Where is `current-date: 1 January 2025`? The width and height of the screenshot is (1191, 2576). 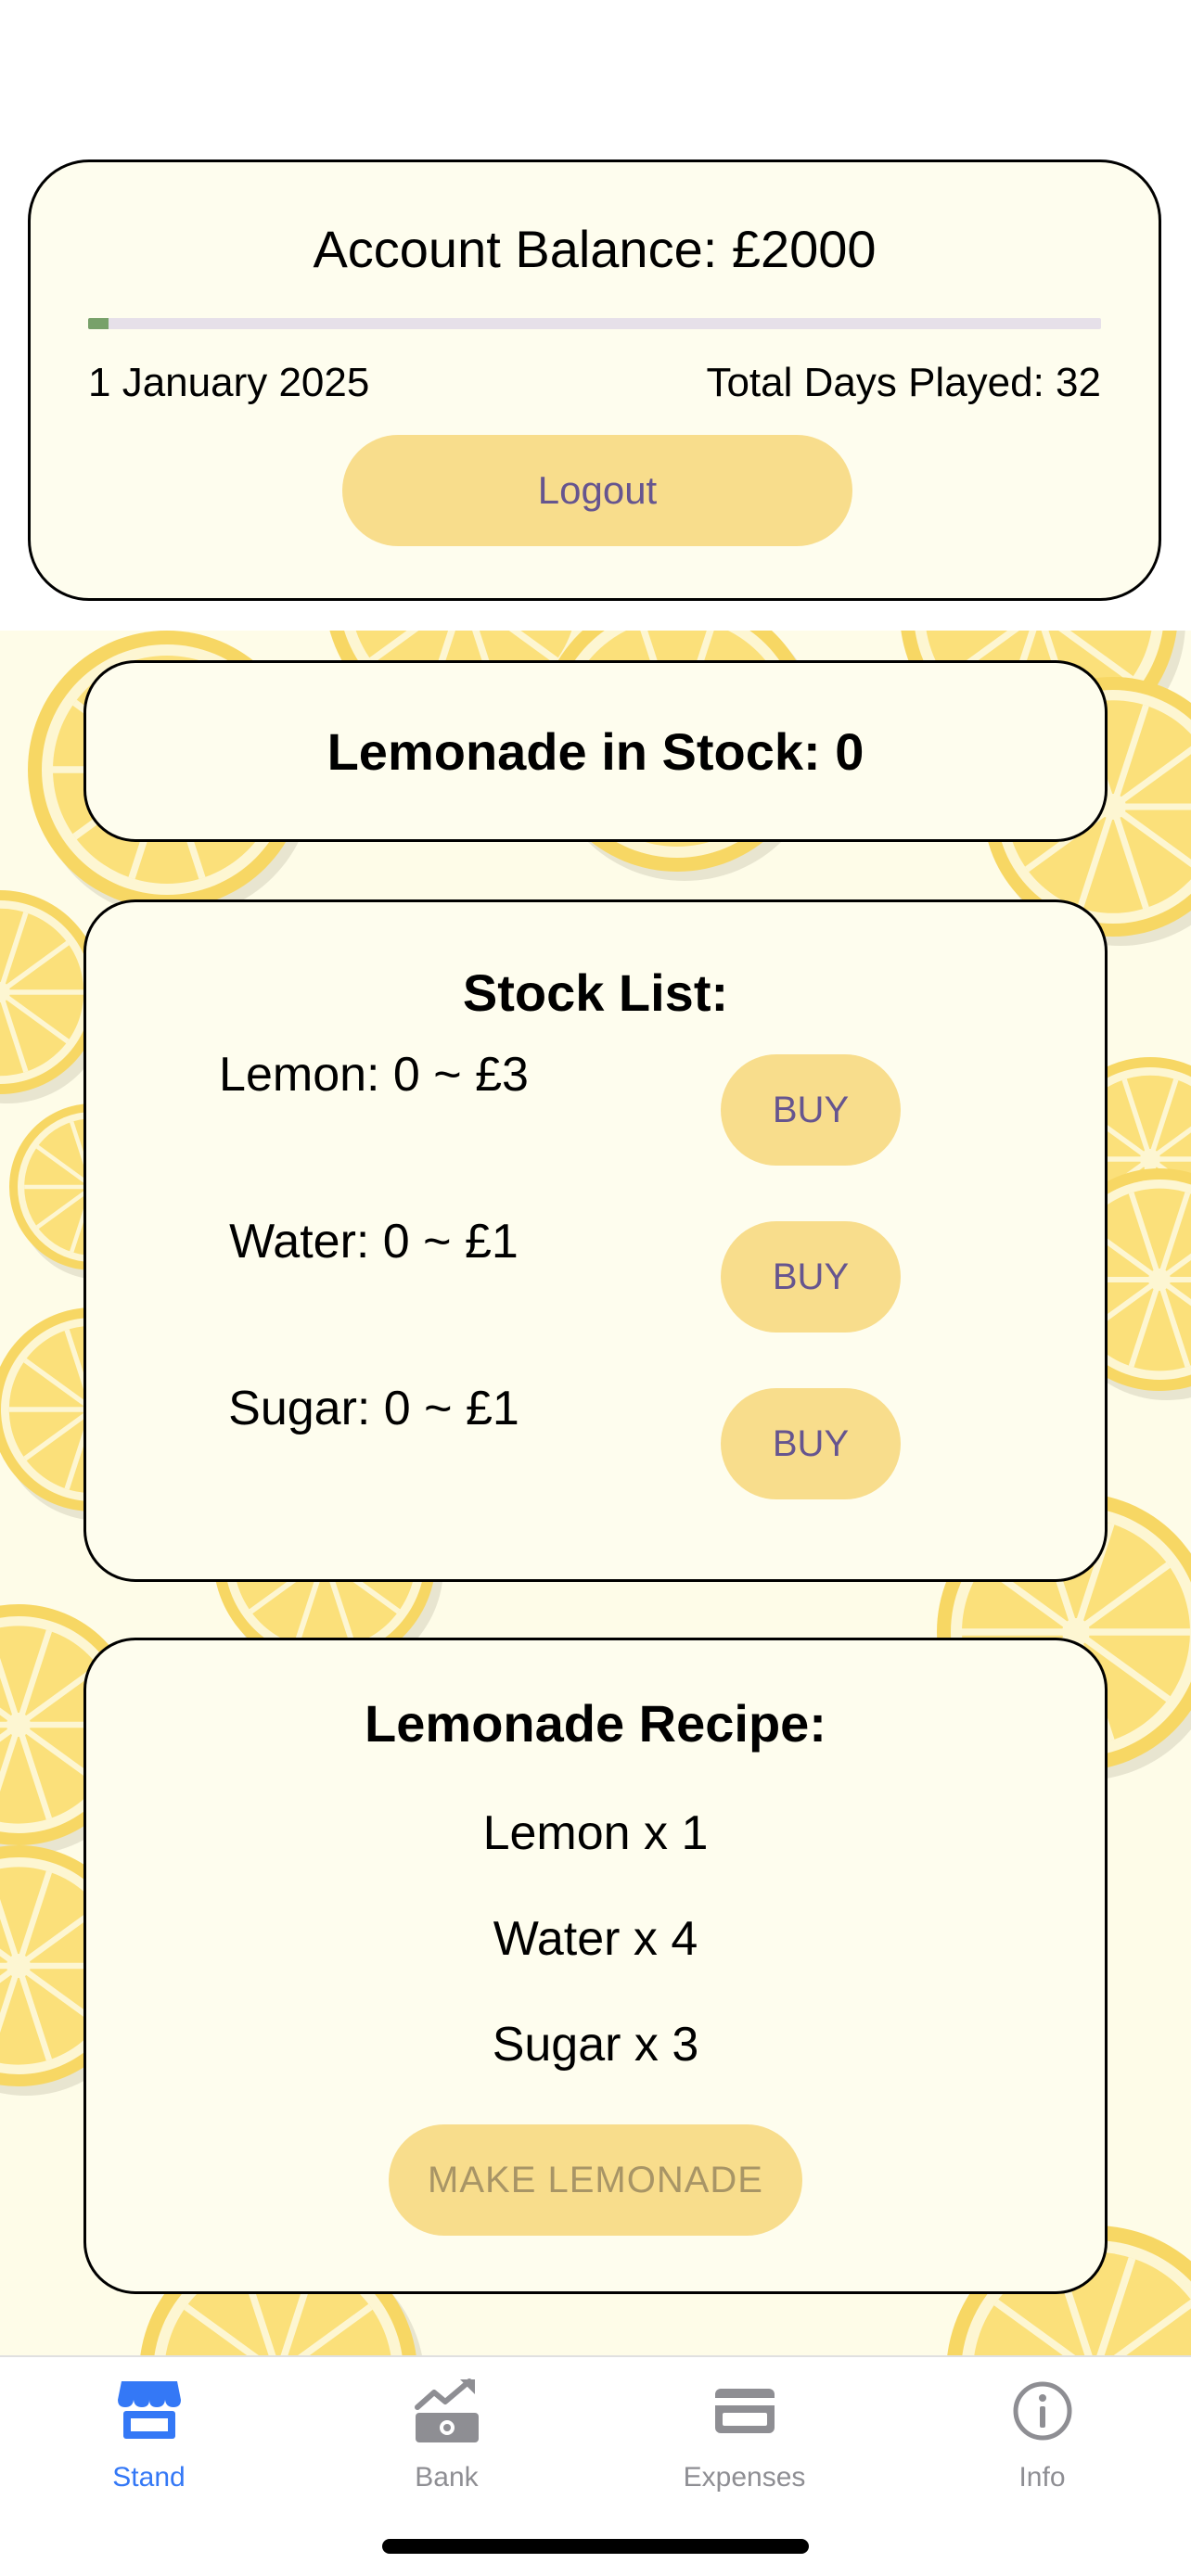 current-date: 1 January 2025 is located at coordinates (229, 383).